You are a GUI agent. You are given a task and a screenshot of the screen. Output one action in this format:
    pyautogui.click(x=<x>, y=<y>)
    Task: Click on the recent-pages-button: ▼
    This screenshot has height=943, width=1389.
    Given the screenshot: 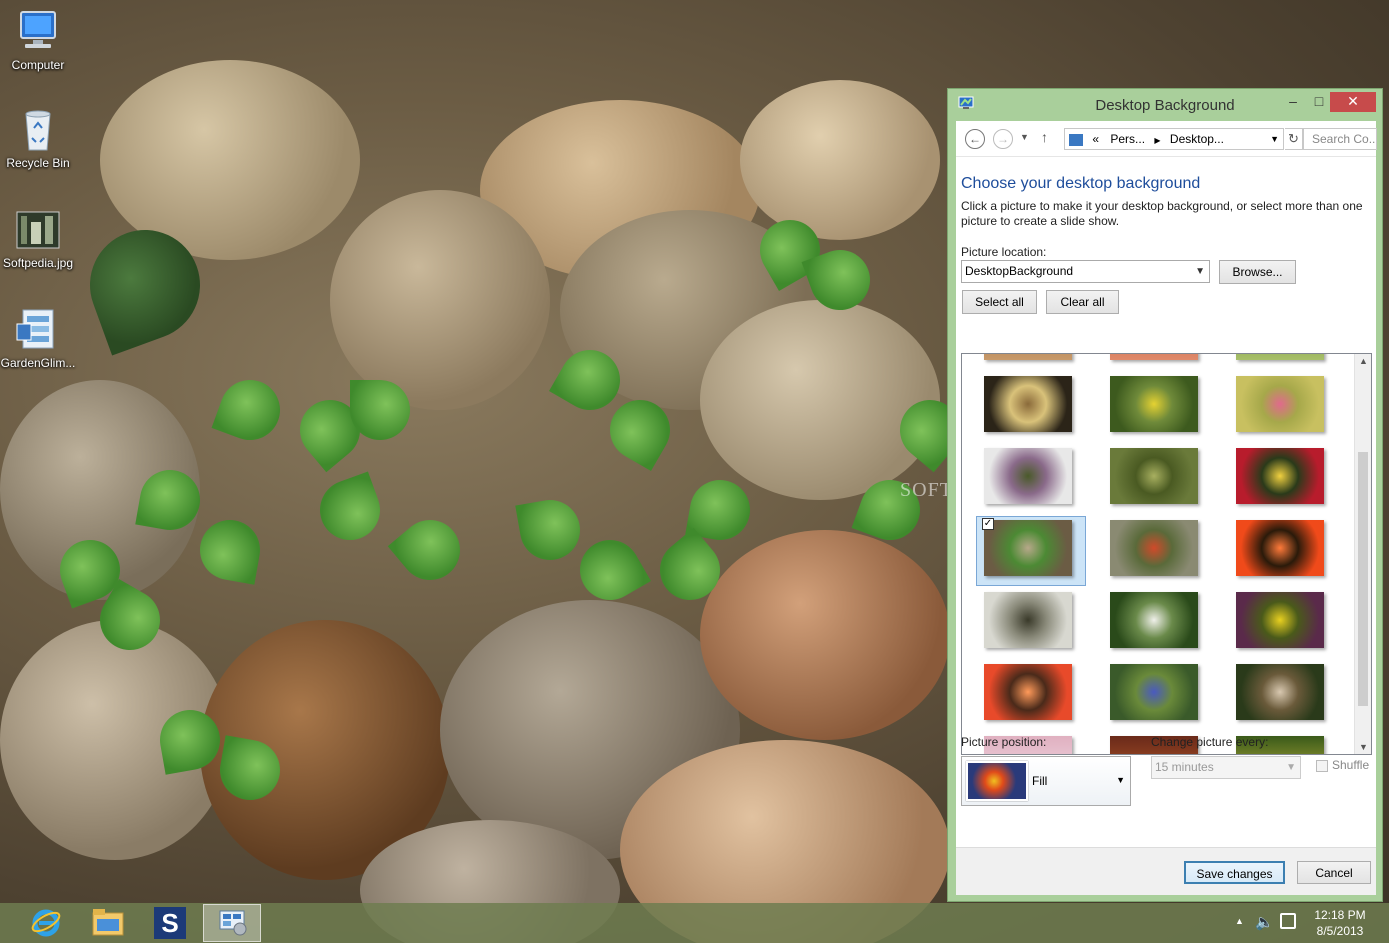 What is the action you would take?
    pyautogui.click(x=1024, y=137)
    